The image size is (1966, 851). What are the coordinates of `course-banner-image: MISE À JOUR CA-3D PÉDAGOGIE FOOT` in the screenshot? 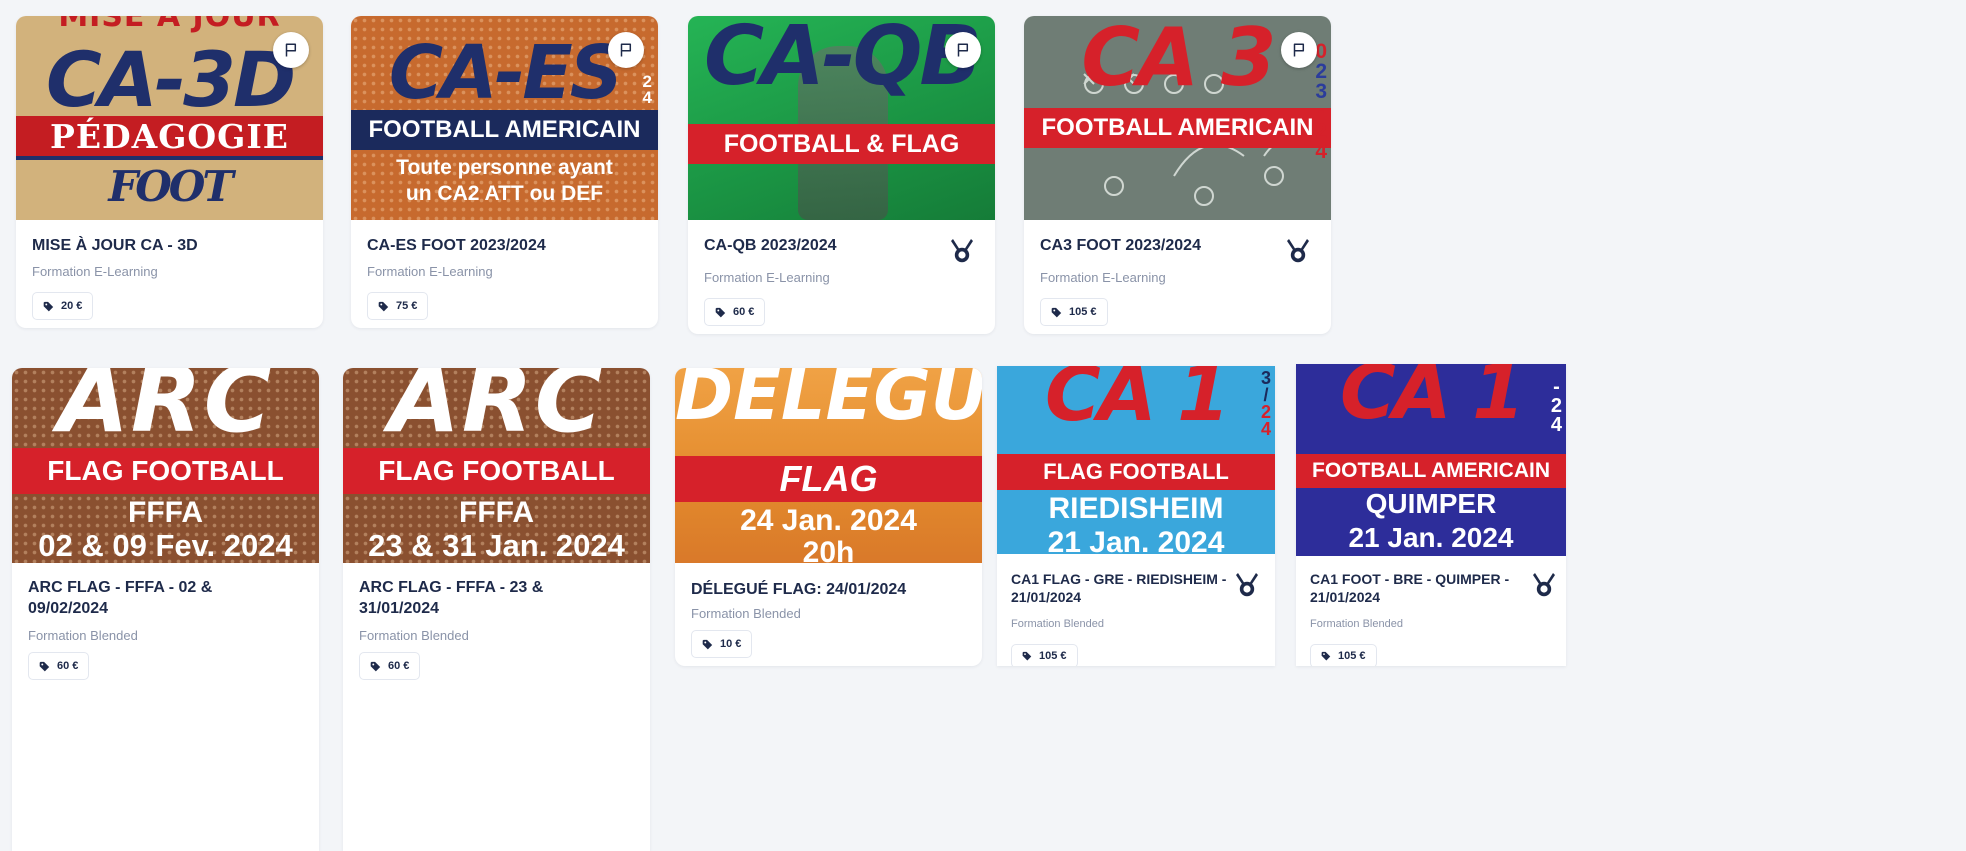 It's located at (169, 118).